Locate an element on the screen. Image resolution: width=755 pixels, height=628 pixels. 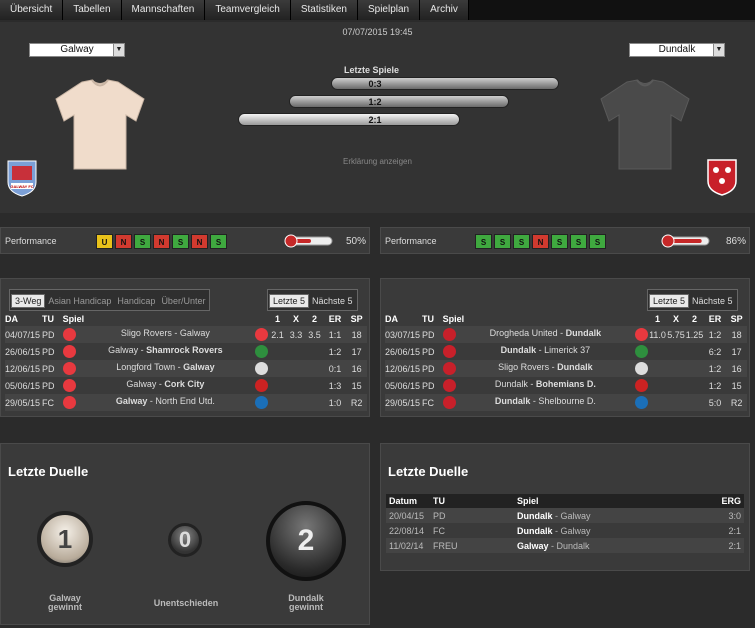
column-header: SP is located at coordinates (736, 319).